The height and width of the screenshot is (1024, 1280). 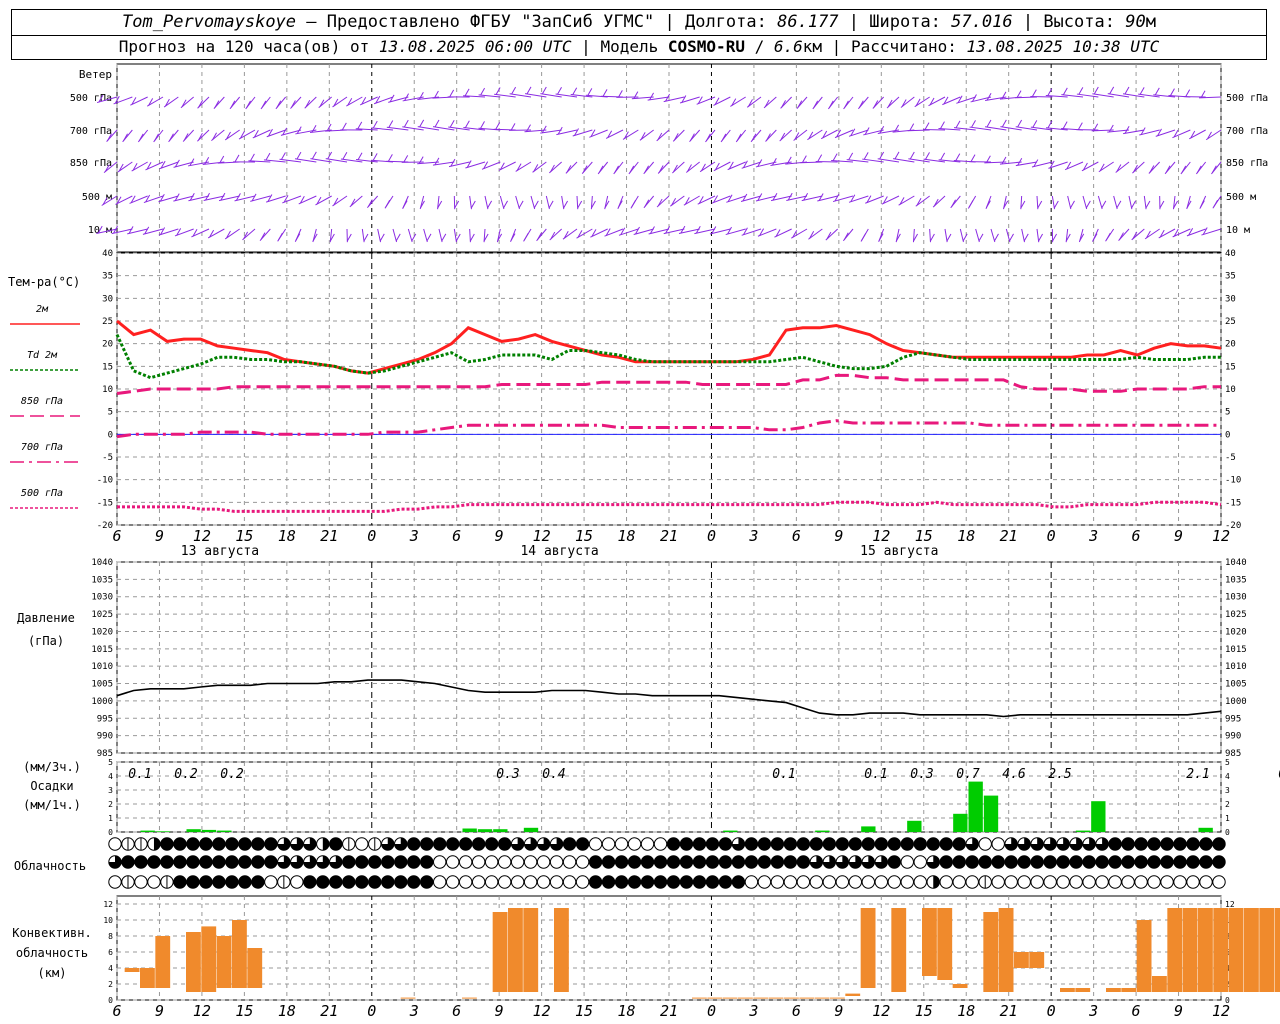 What do you see at coordinates (202, 536) in the screenshot?
I see `temp-xtick: 12` at bounding box center [202, 536].